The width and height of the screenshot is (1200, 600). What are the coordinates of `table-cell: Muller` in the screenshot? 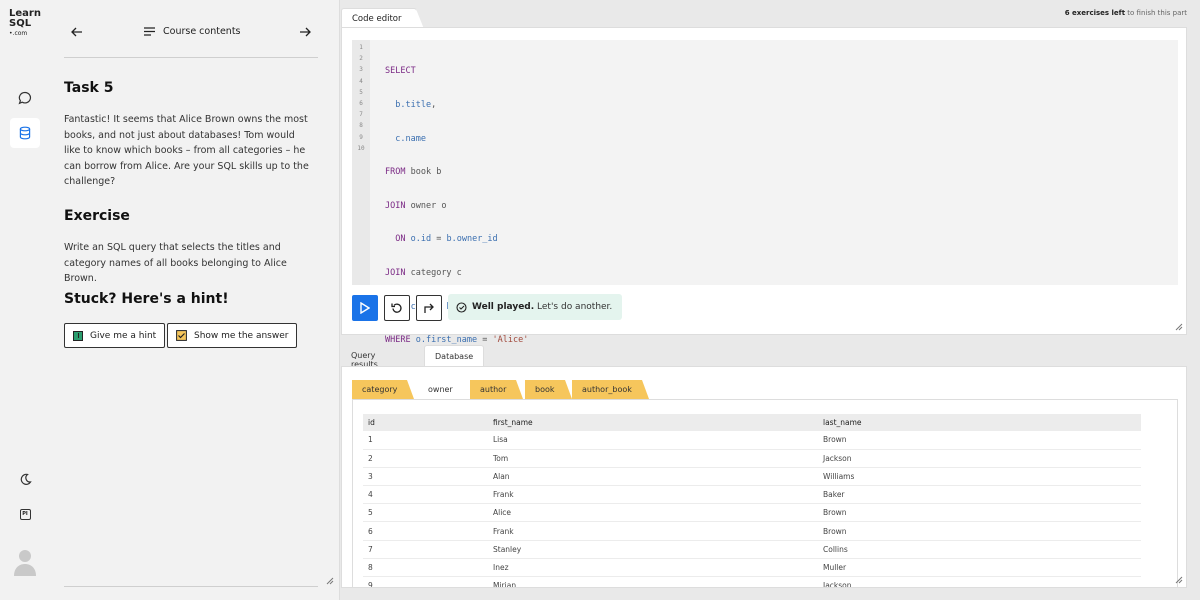 It's located at (979, 568).